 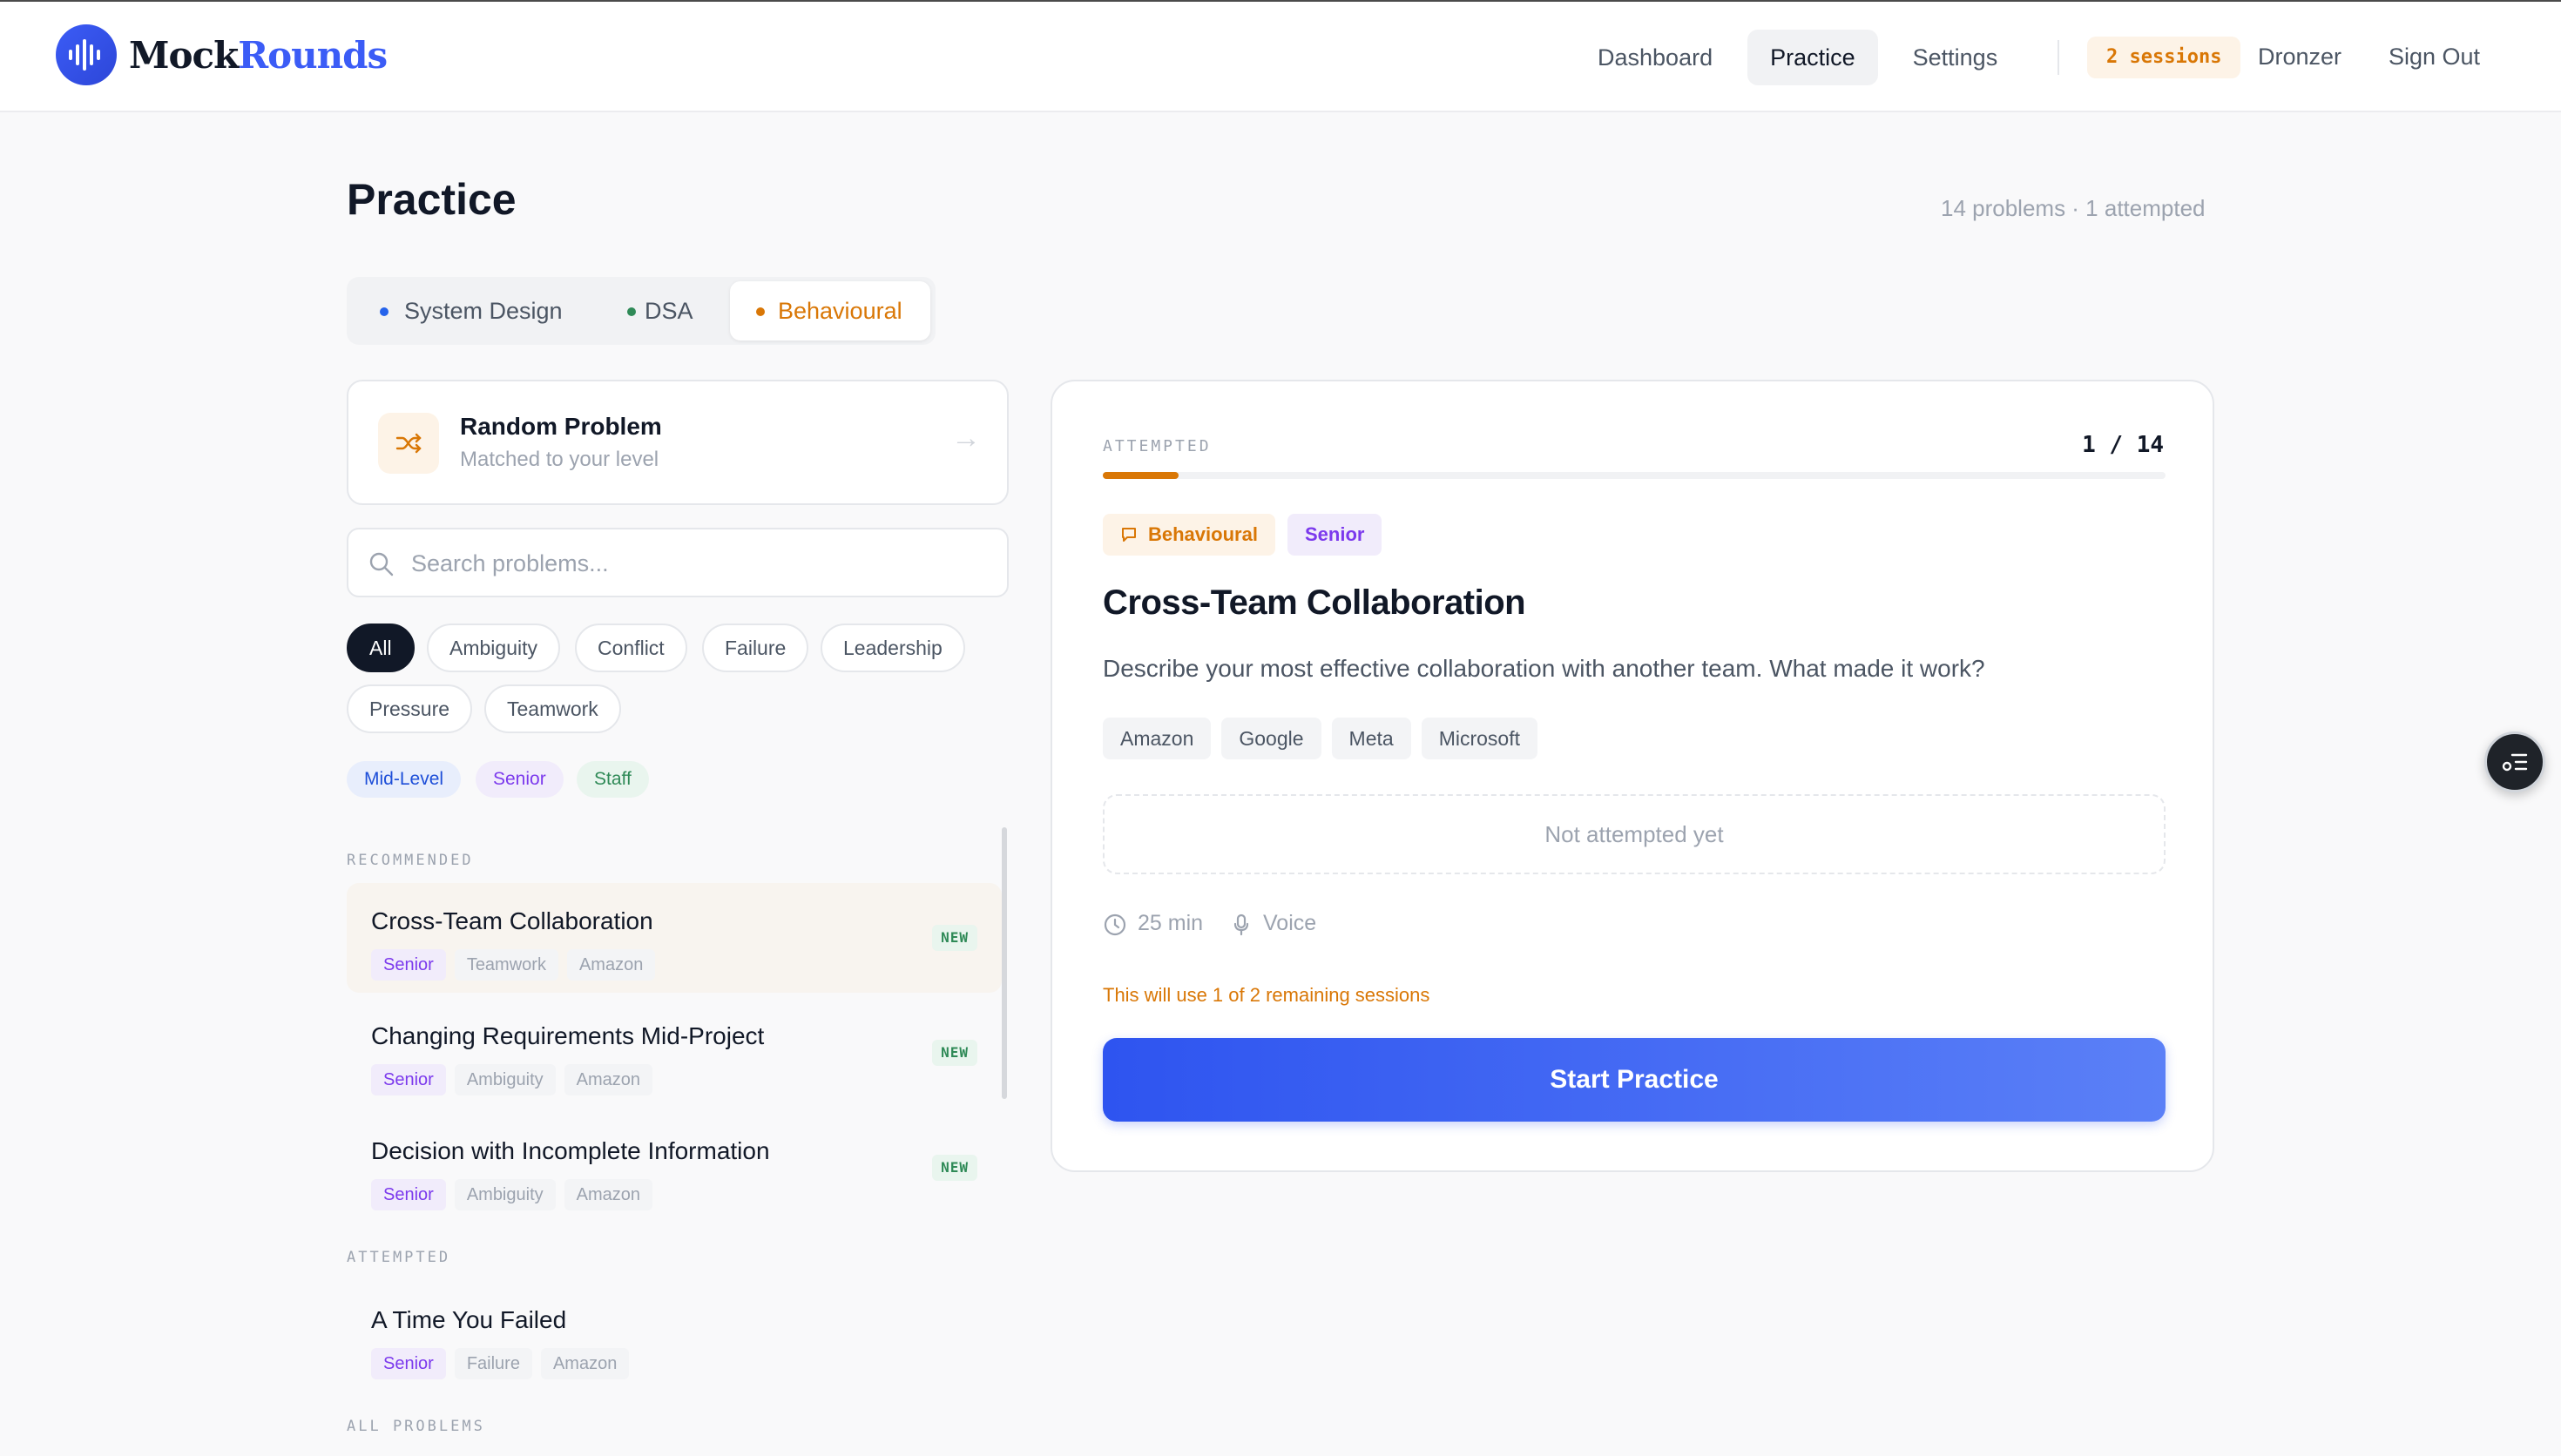 What do you see at coordinates (1634, 1080) in the screenshot?
I see `start-practice-button: Start Practice` at bounding box center [1634, 1080].